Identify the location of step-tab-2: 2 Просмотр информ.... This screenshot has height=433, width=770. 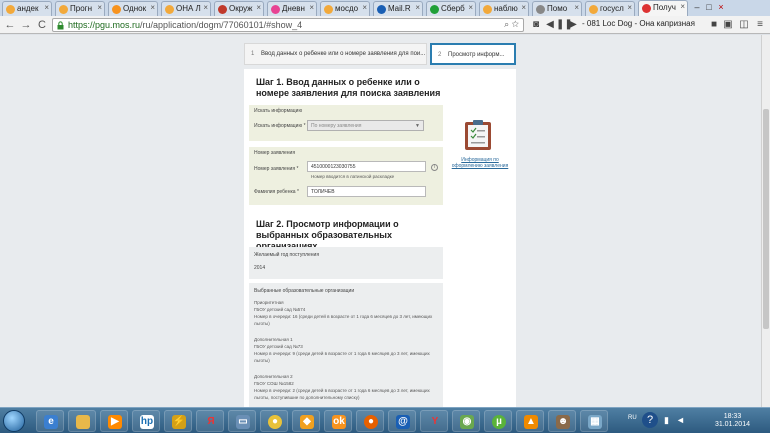
(473, 54).